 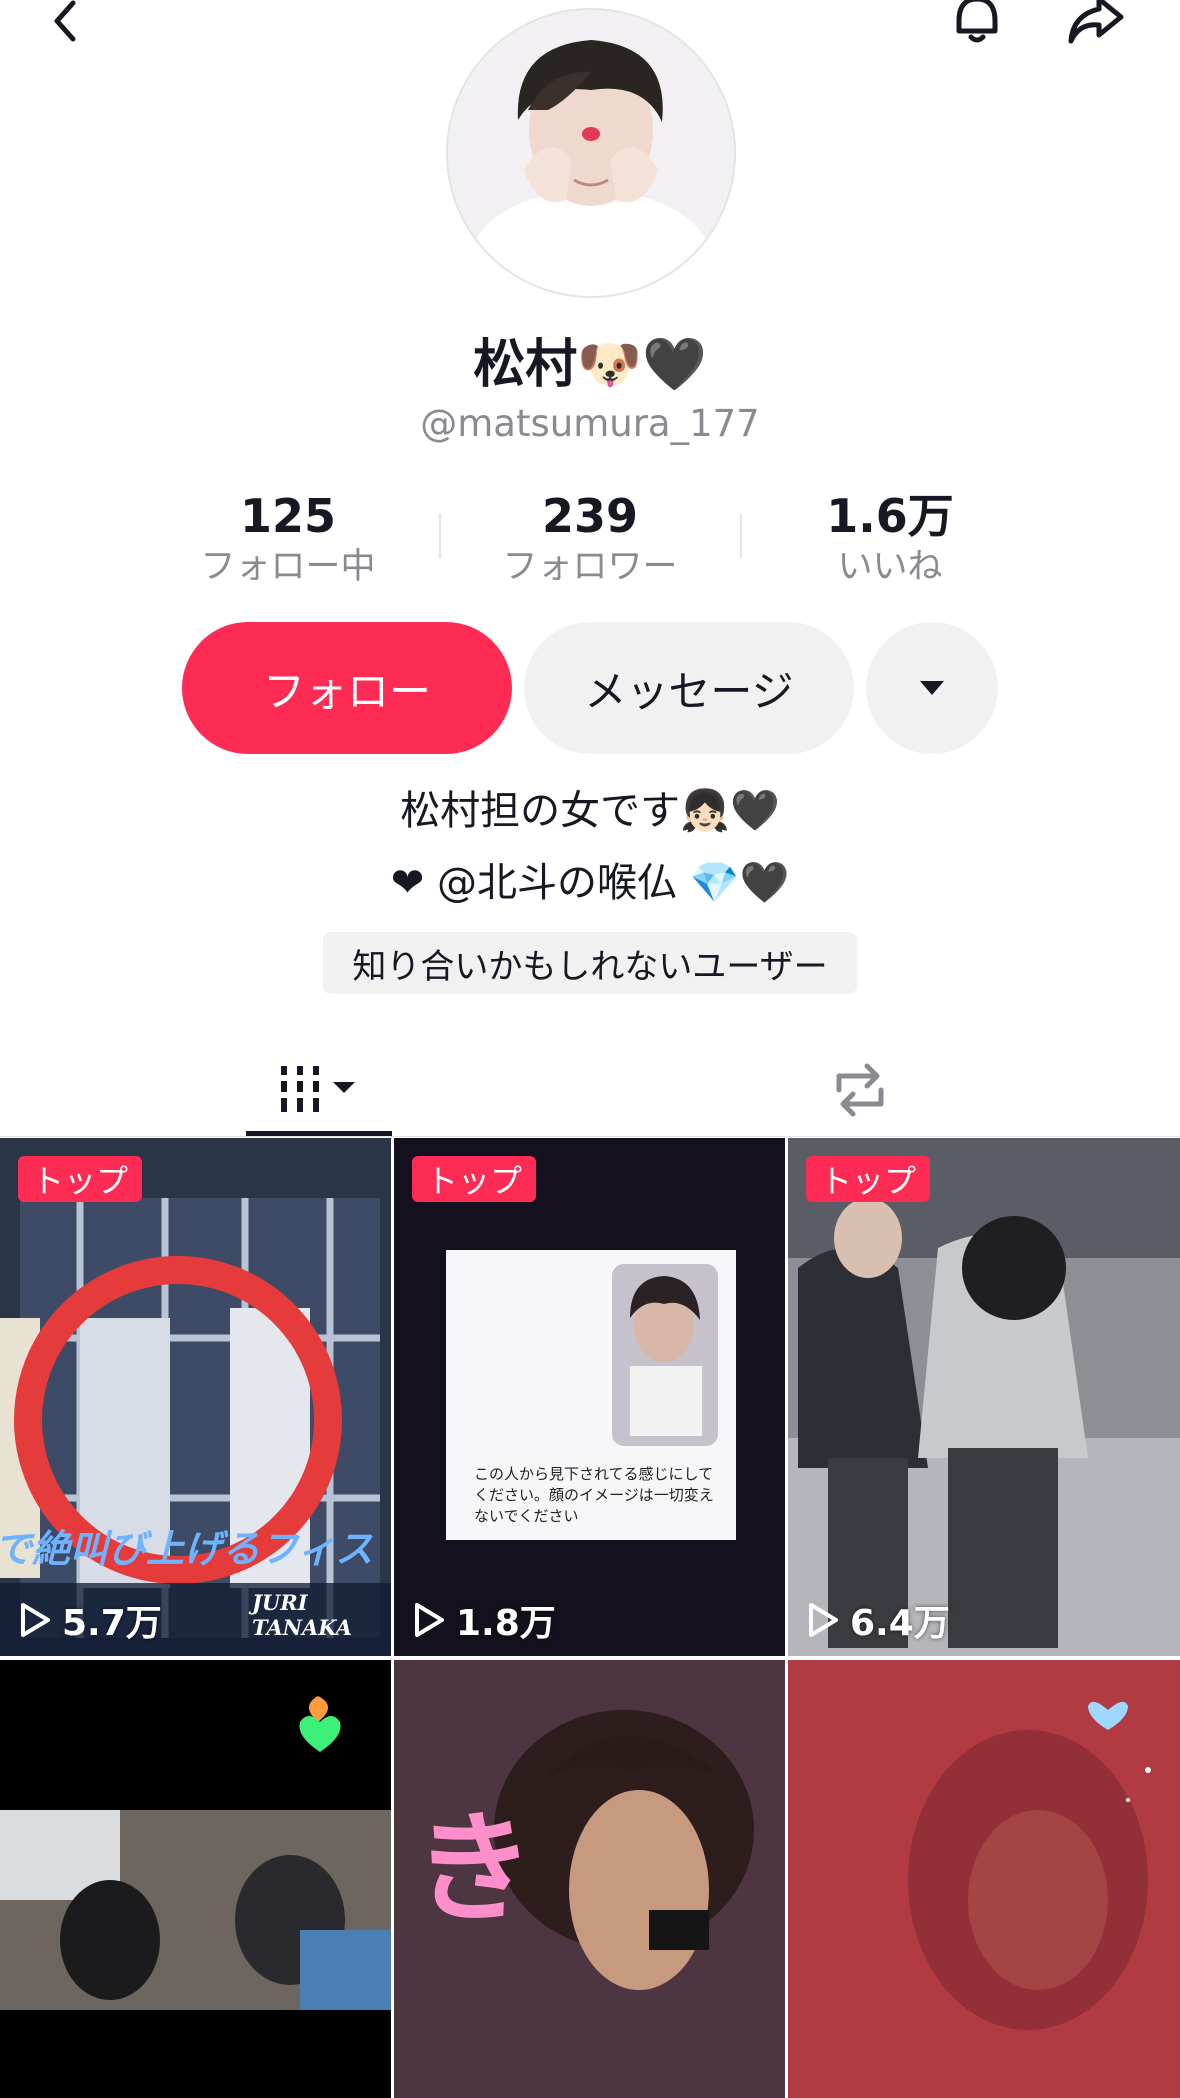 I want to click on tab-divider, so click(x=590, y=1136).